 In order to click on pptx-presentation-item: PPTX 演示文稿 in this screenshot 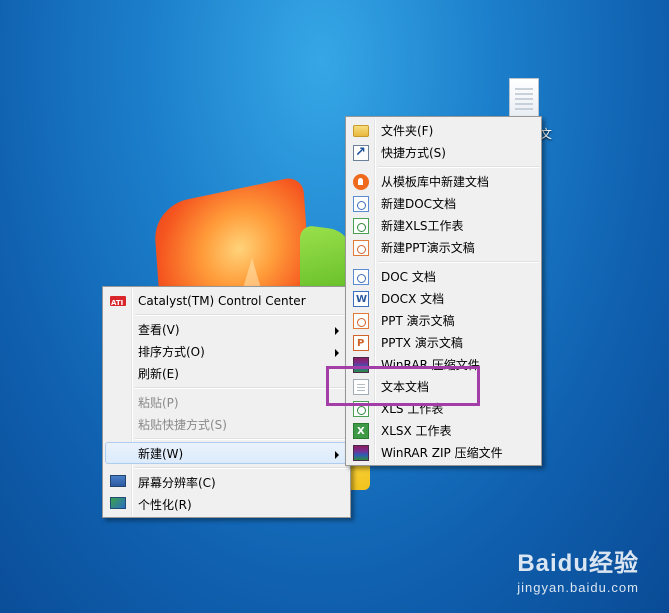, I will do `click(443, 343)`.